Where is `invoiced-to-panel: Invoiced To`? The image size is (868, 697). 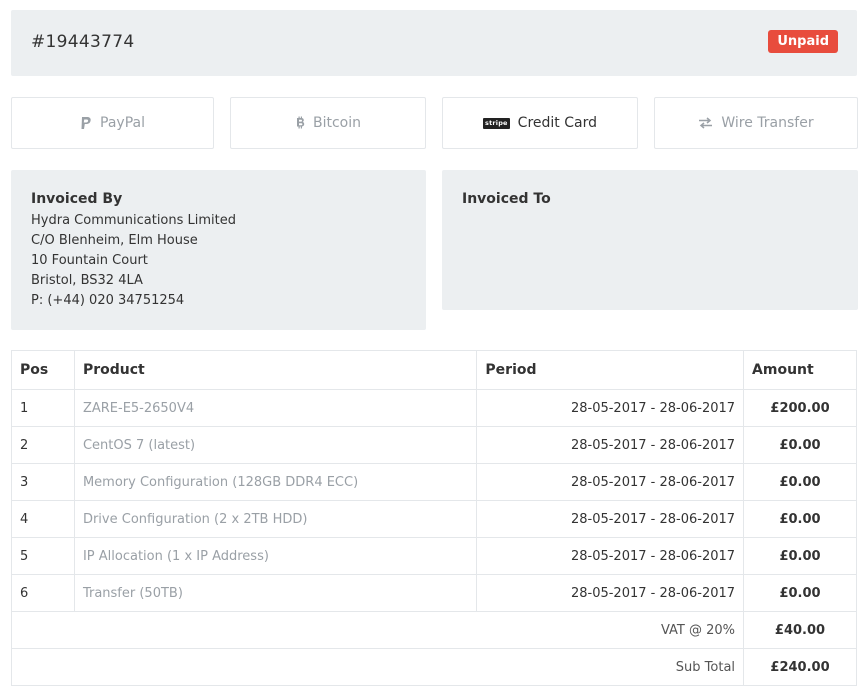 invoiced-to-panel: Invoiced To is located at coordinates (650, 240).